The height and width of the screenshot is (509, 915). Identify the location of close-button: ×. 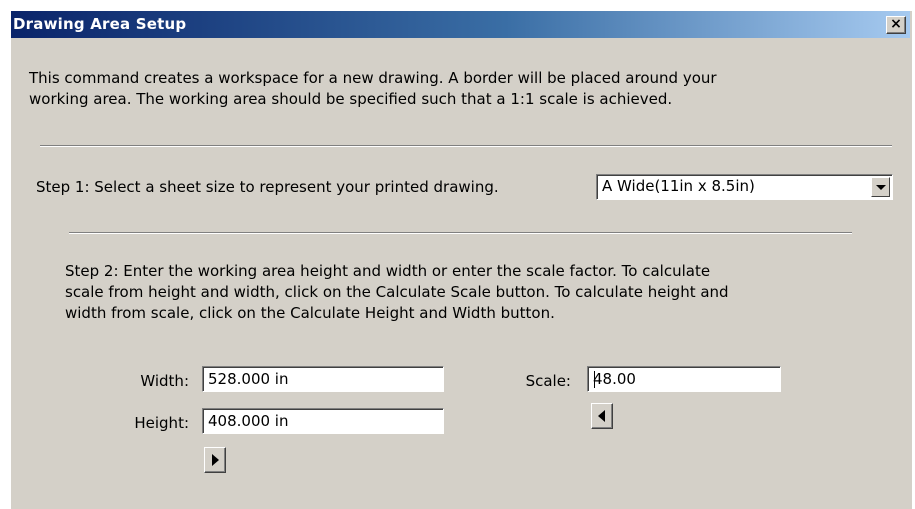
(896, 25).